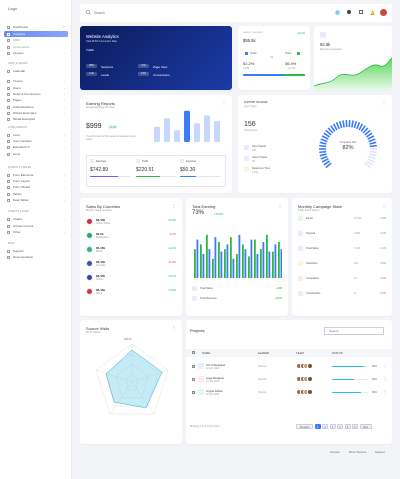 This screenshot has height=479, width=400. Describe the element at coordinates (246, 53) in the screenshot. I see `cart-icon` at that location.